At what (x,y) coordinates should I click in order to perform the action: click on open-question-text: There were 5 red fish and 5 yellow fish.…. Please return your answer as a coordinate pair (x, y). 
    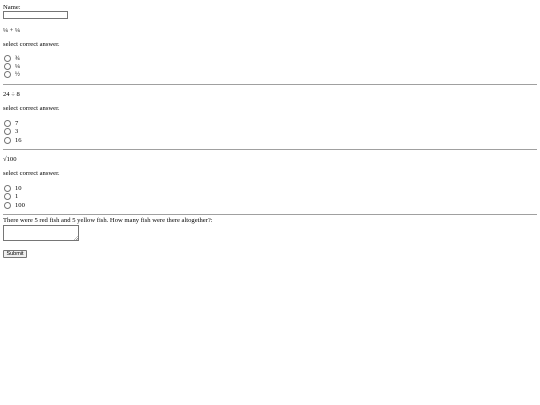
    Looking at the image, I should click on (108, 220).